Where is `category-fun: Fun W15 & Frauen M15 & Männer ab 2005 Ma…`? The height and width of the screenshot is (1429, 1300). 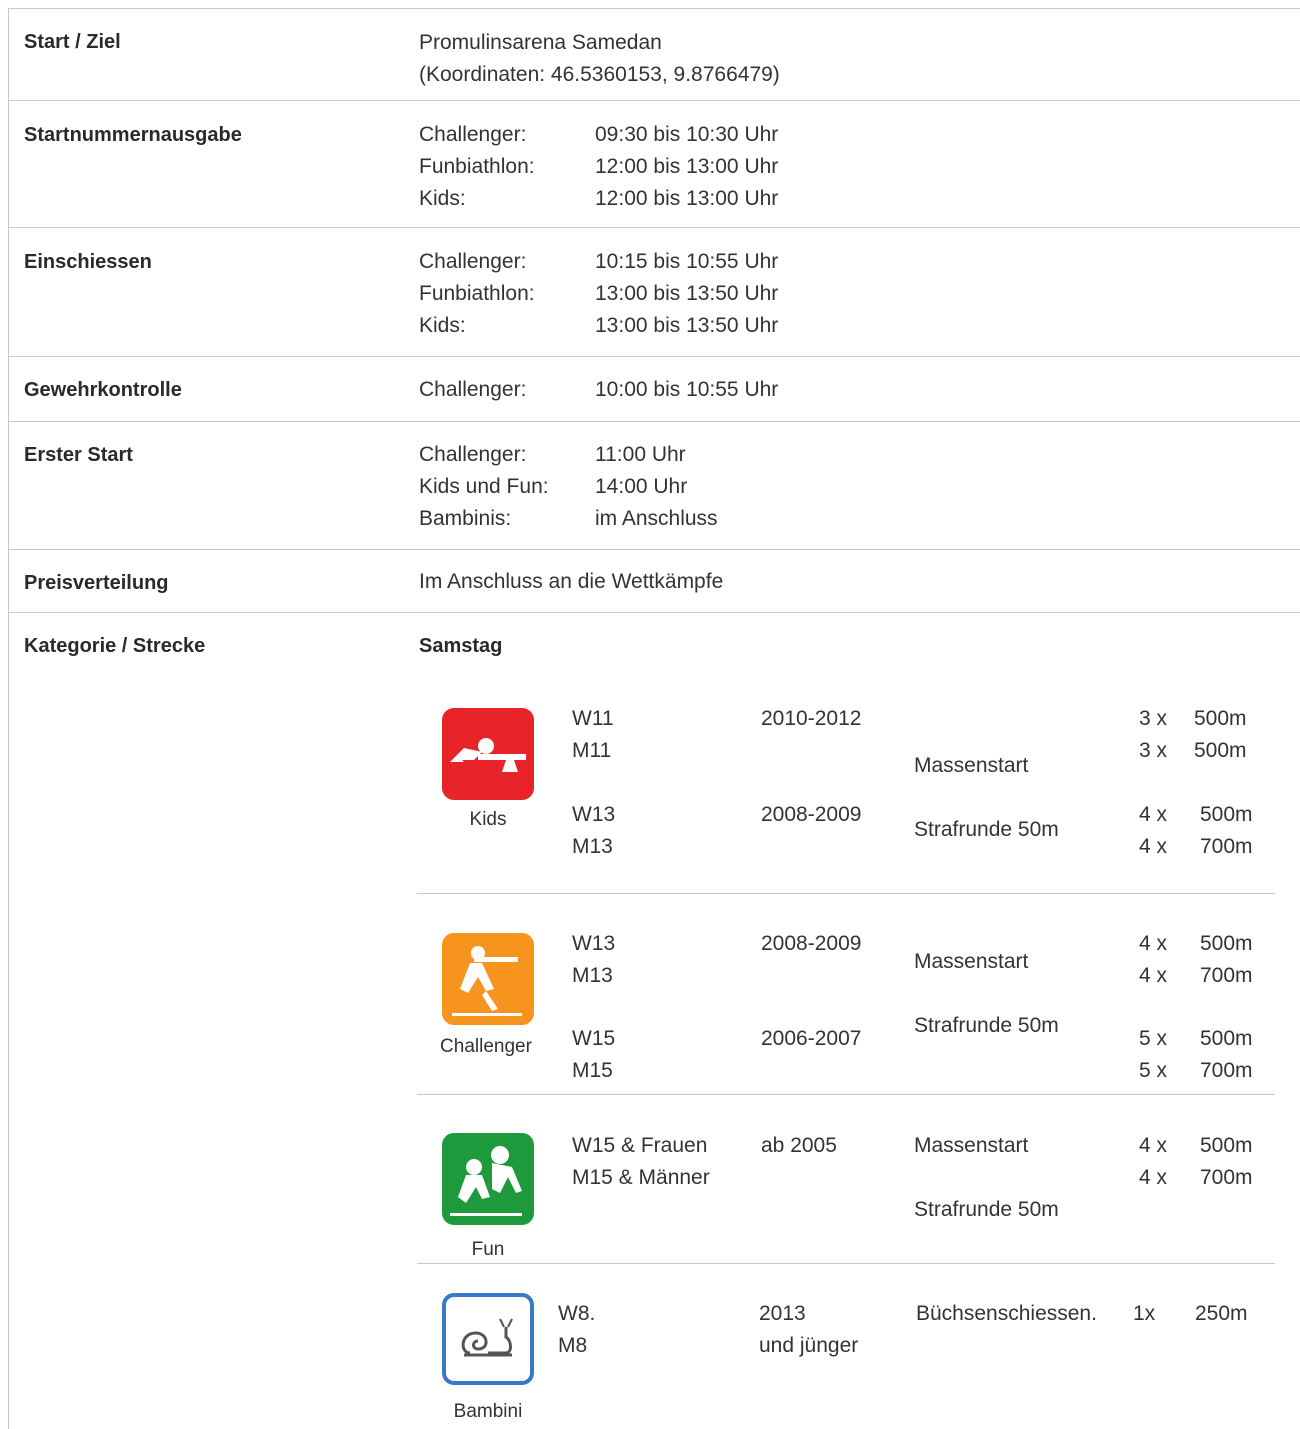 category-fun: Fun W15 & Frauen M15 & Männer ab 2005 Ma… is located at coordinates (846, 1189).